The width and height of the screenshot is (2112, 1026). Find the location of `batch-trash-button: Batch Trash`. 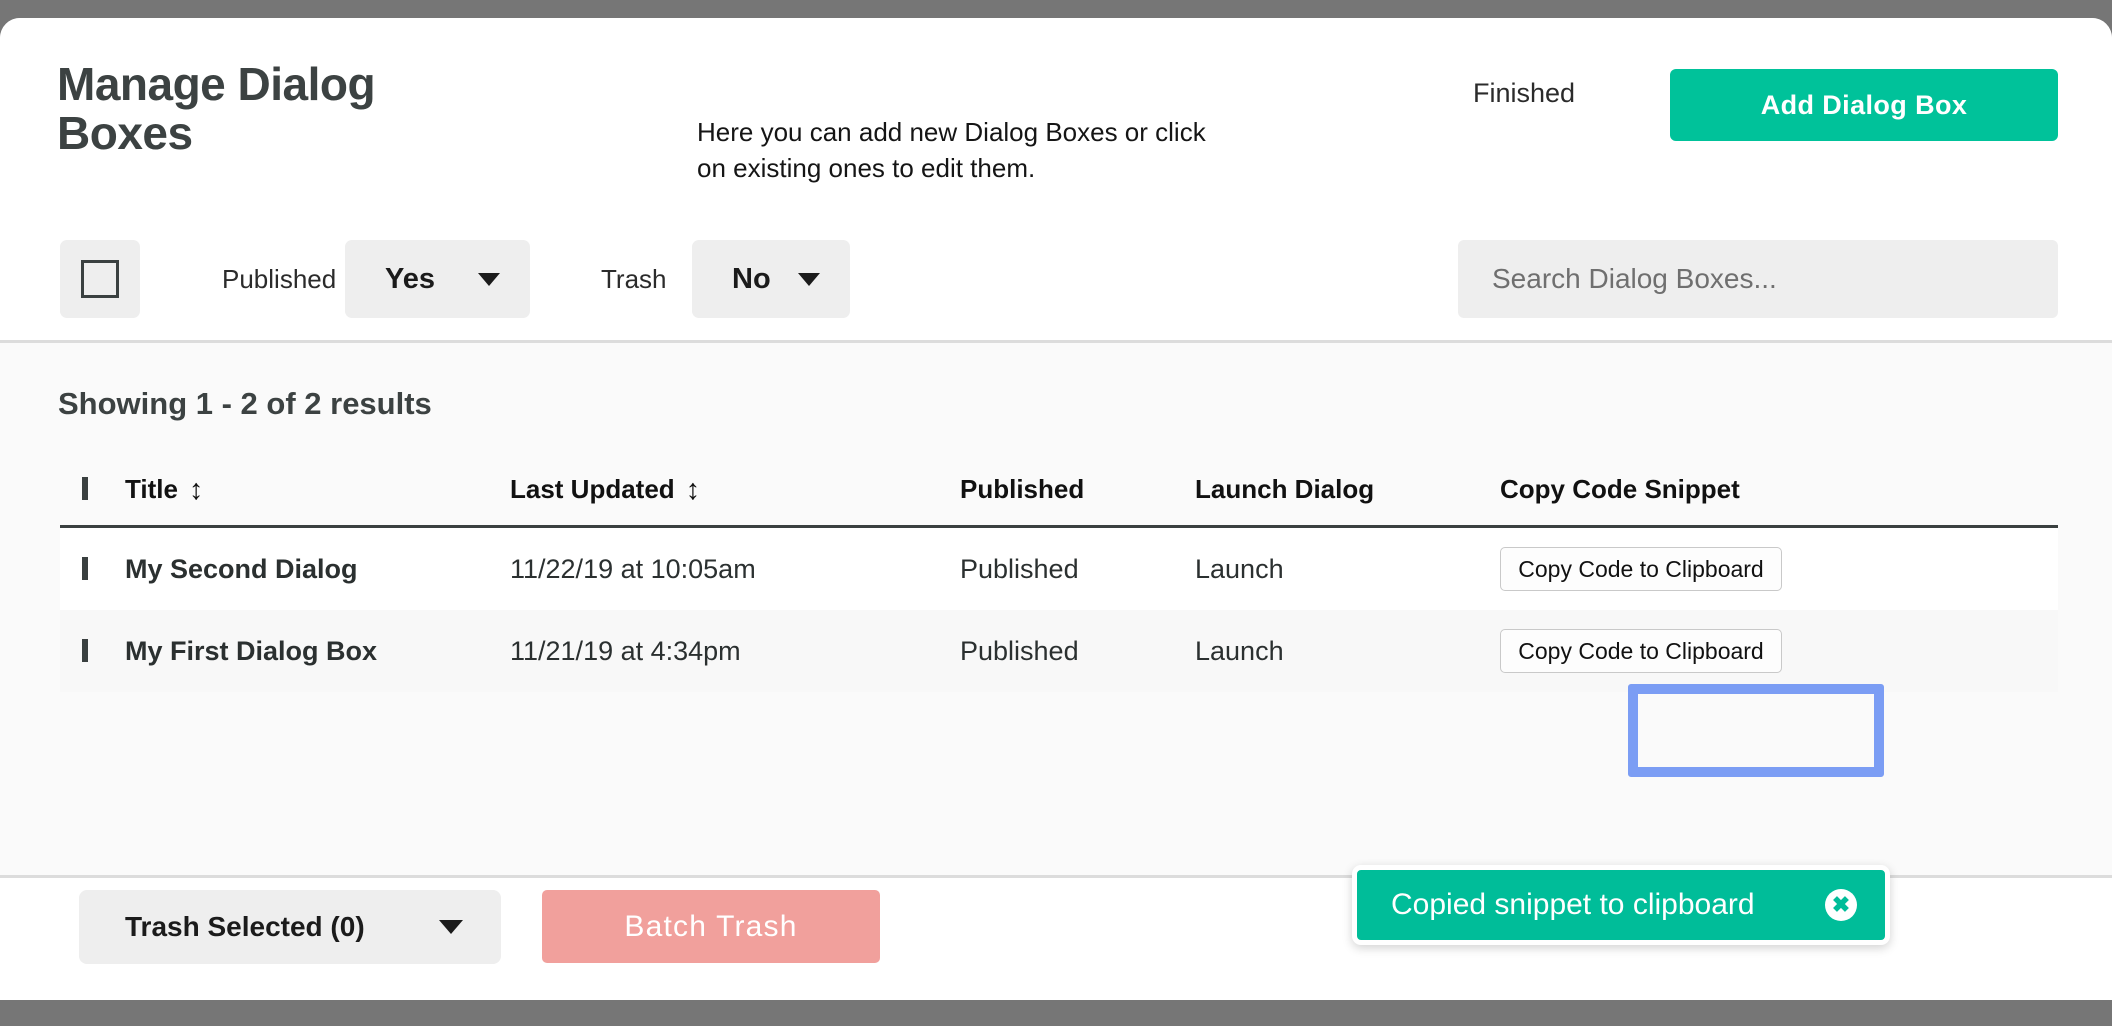

batch-trash-button: Batch Trash is located at coordinates (711, 926).